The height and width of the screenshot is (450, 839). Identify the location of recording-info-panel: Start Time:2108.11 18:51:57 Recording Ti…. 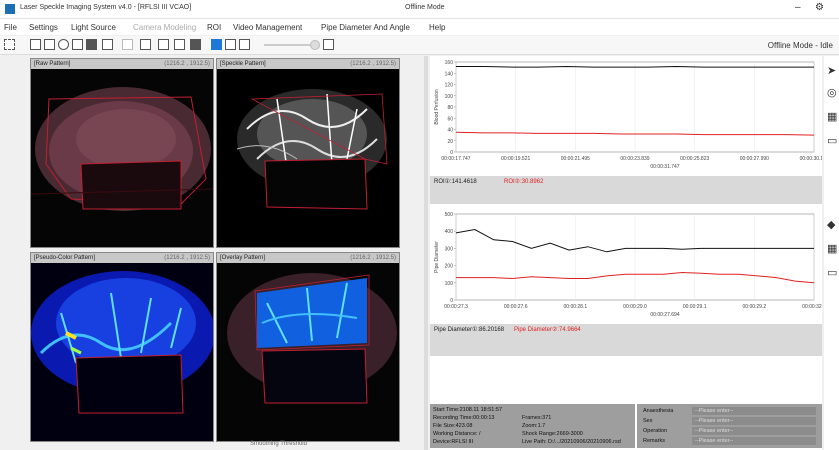
(532, 426).